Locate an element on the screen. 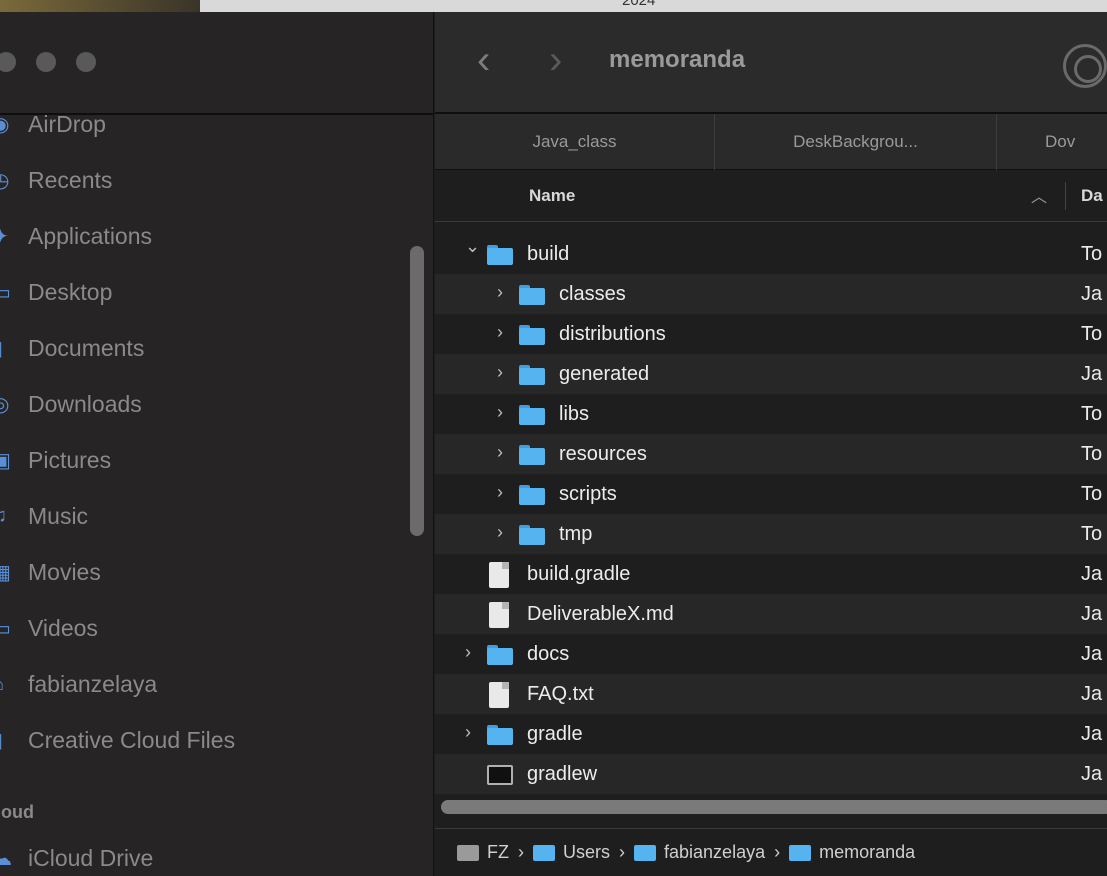  sidebar-item-recents: ◷Recents is located at coordinates (200, 180).